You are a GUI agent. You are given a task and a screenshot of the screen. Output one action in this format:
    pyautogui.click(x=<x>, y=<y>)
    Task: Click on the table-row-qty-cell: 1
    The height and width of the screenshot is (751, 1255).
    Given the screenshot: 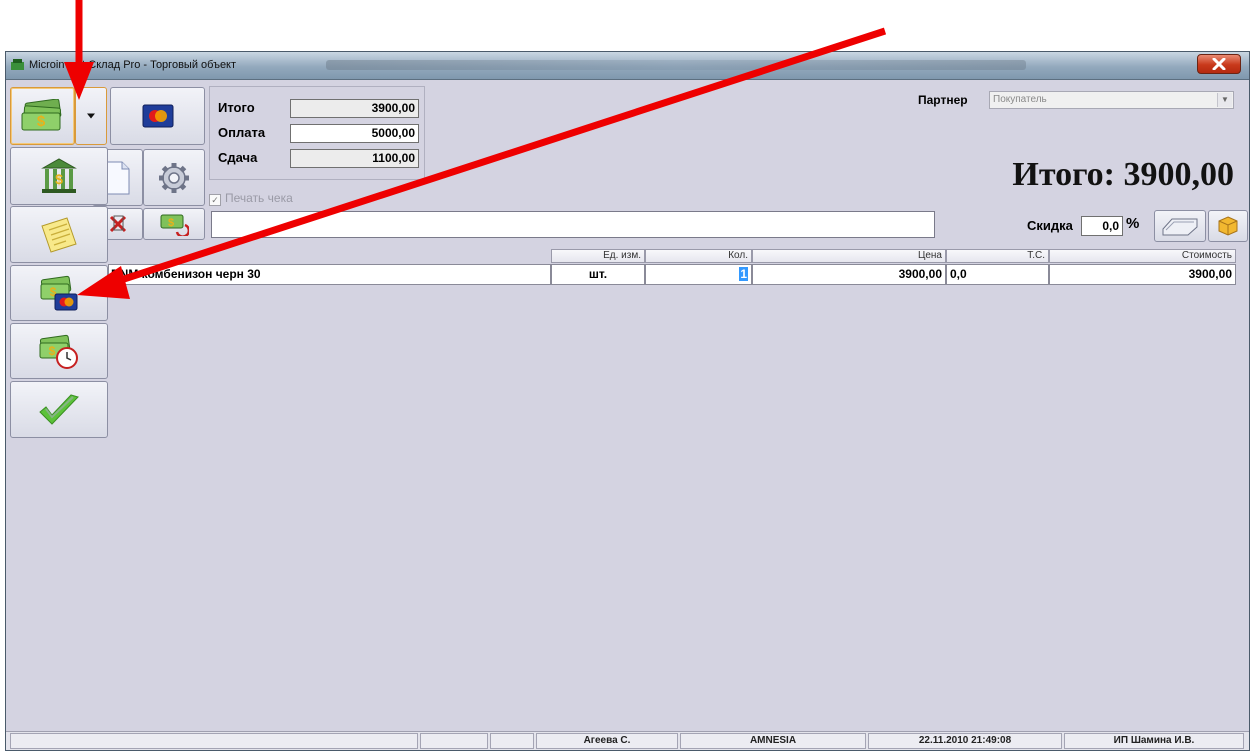 What is the action you would take?
    pyautogui.click(x=698, y=274)
    